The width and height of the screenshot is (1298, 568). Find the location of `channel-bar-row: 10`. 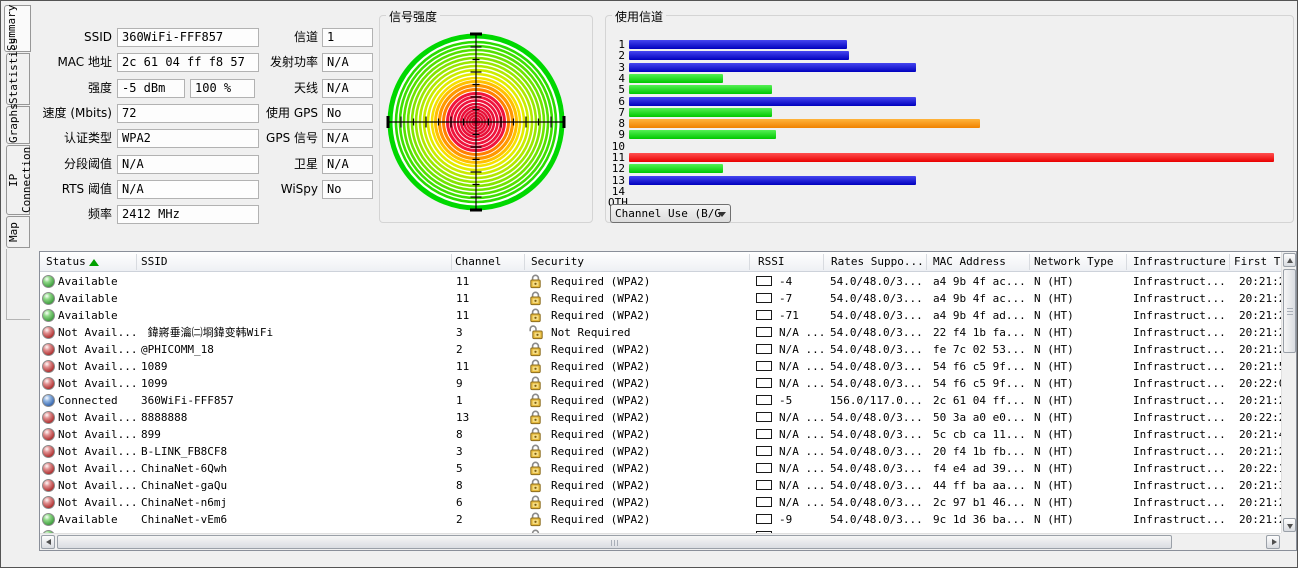

channel-bar-row: 10 is located at coordinates (947, 146).